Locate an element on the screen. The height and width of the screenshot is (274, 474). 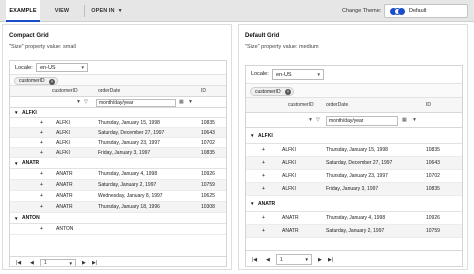
locale-bar: Locale: en-US ▼ is located at coordinates (118, 67).